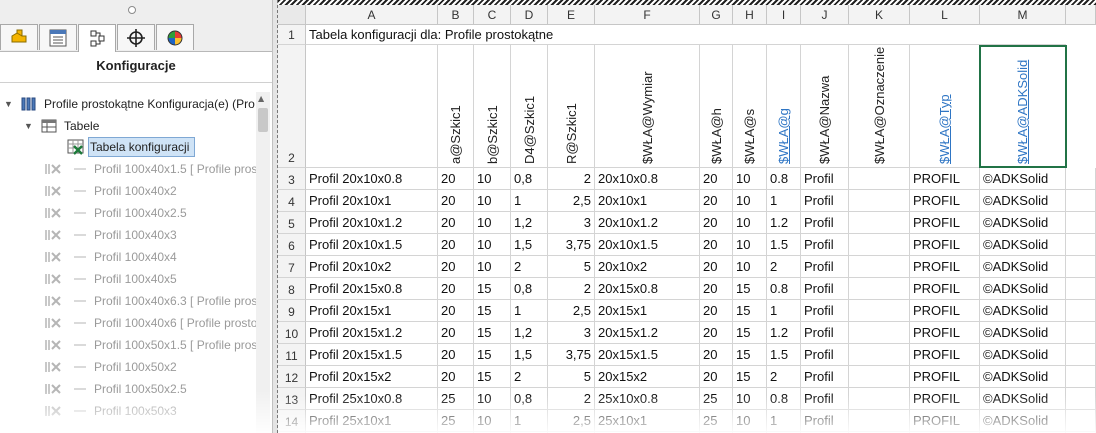 The image size is (1096, 433). Describe the element at coordinates (110, 235) in the screenshot. I see `tree-item-configuration: Profil 100x40x3` at that location.